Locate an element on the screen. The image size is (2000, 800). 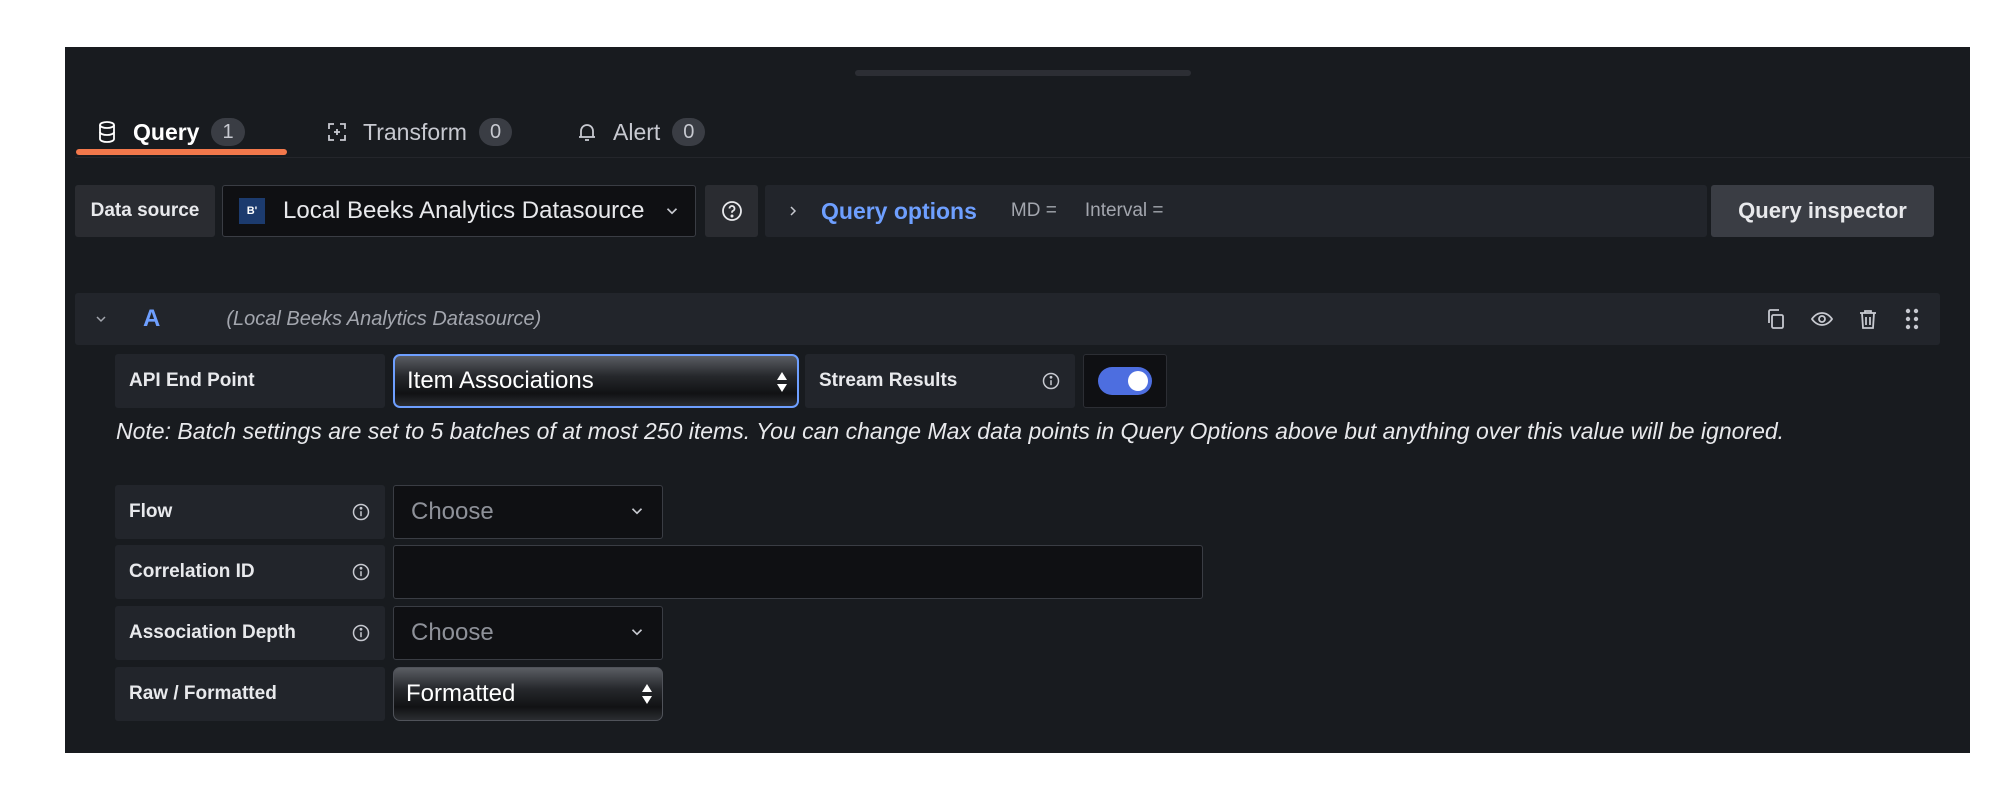
raw-formatted-label: Raw / Formatted is located at coordinates (250, 694).